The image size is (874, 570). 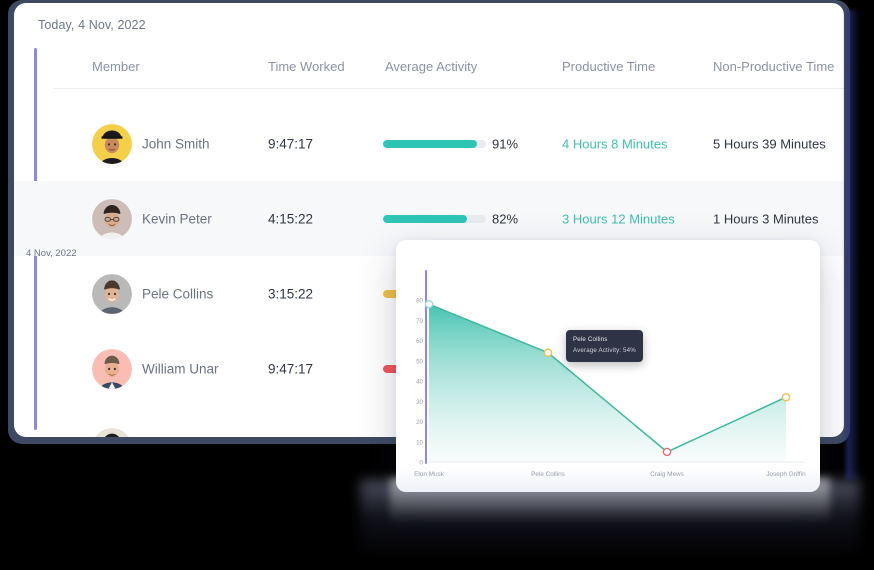 I want to click on non-productive-time-value: 1 Hours 3 Minutes, so click(x=766, y=218).